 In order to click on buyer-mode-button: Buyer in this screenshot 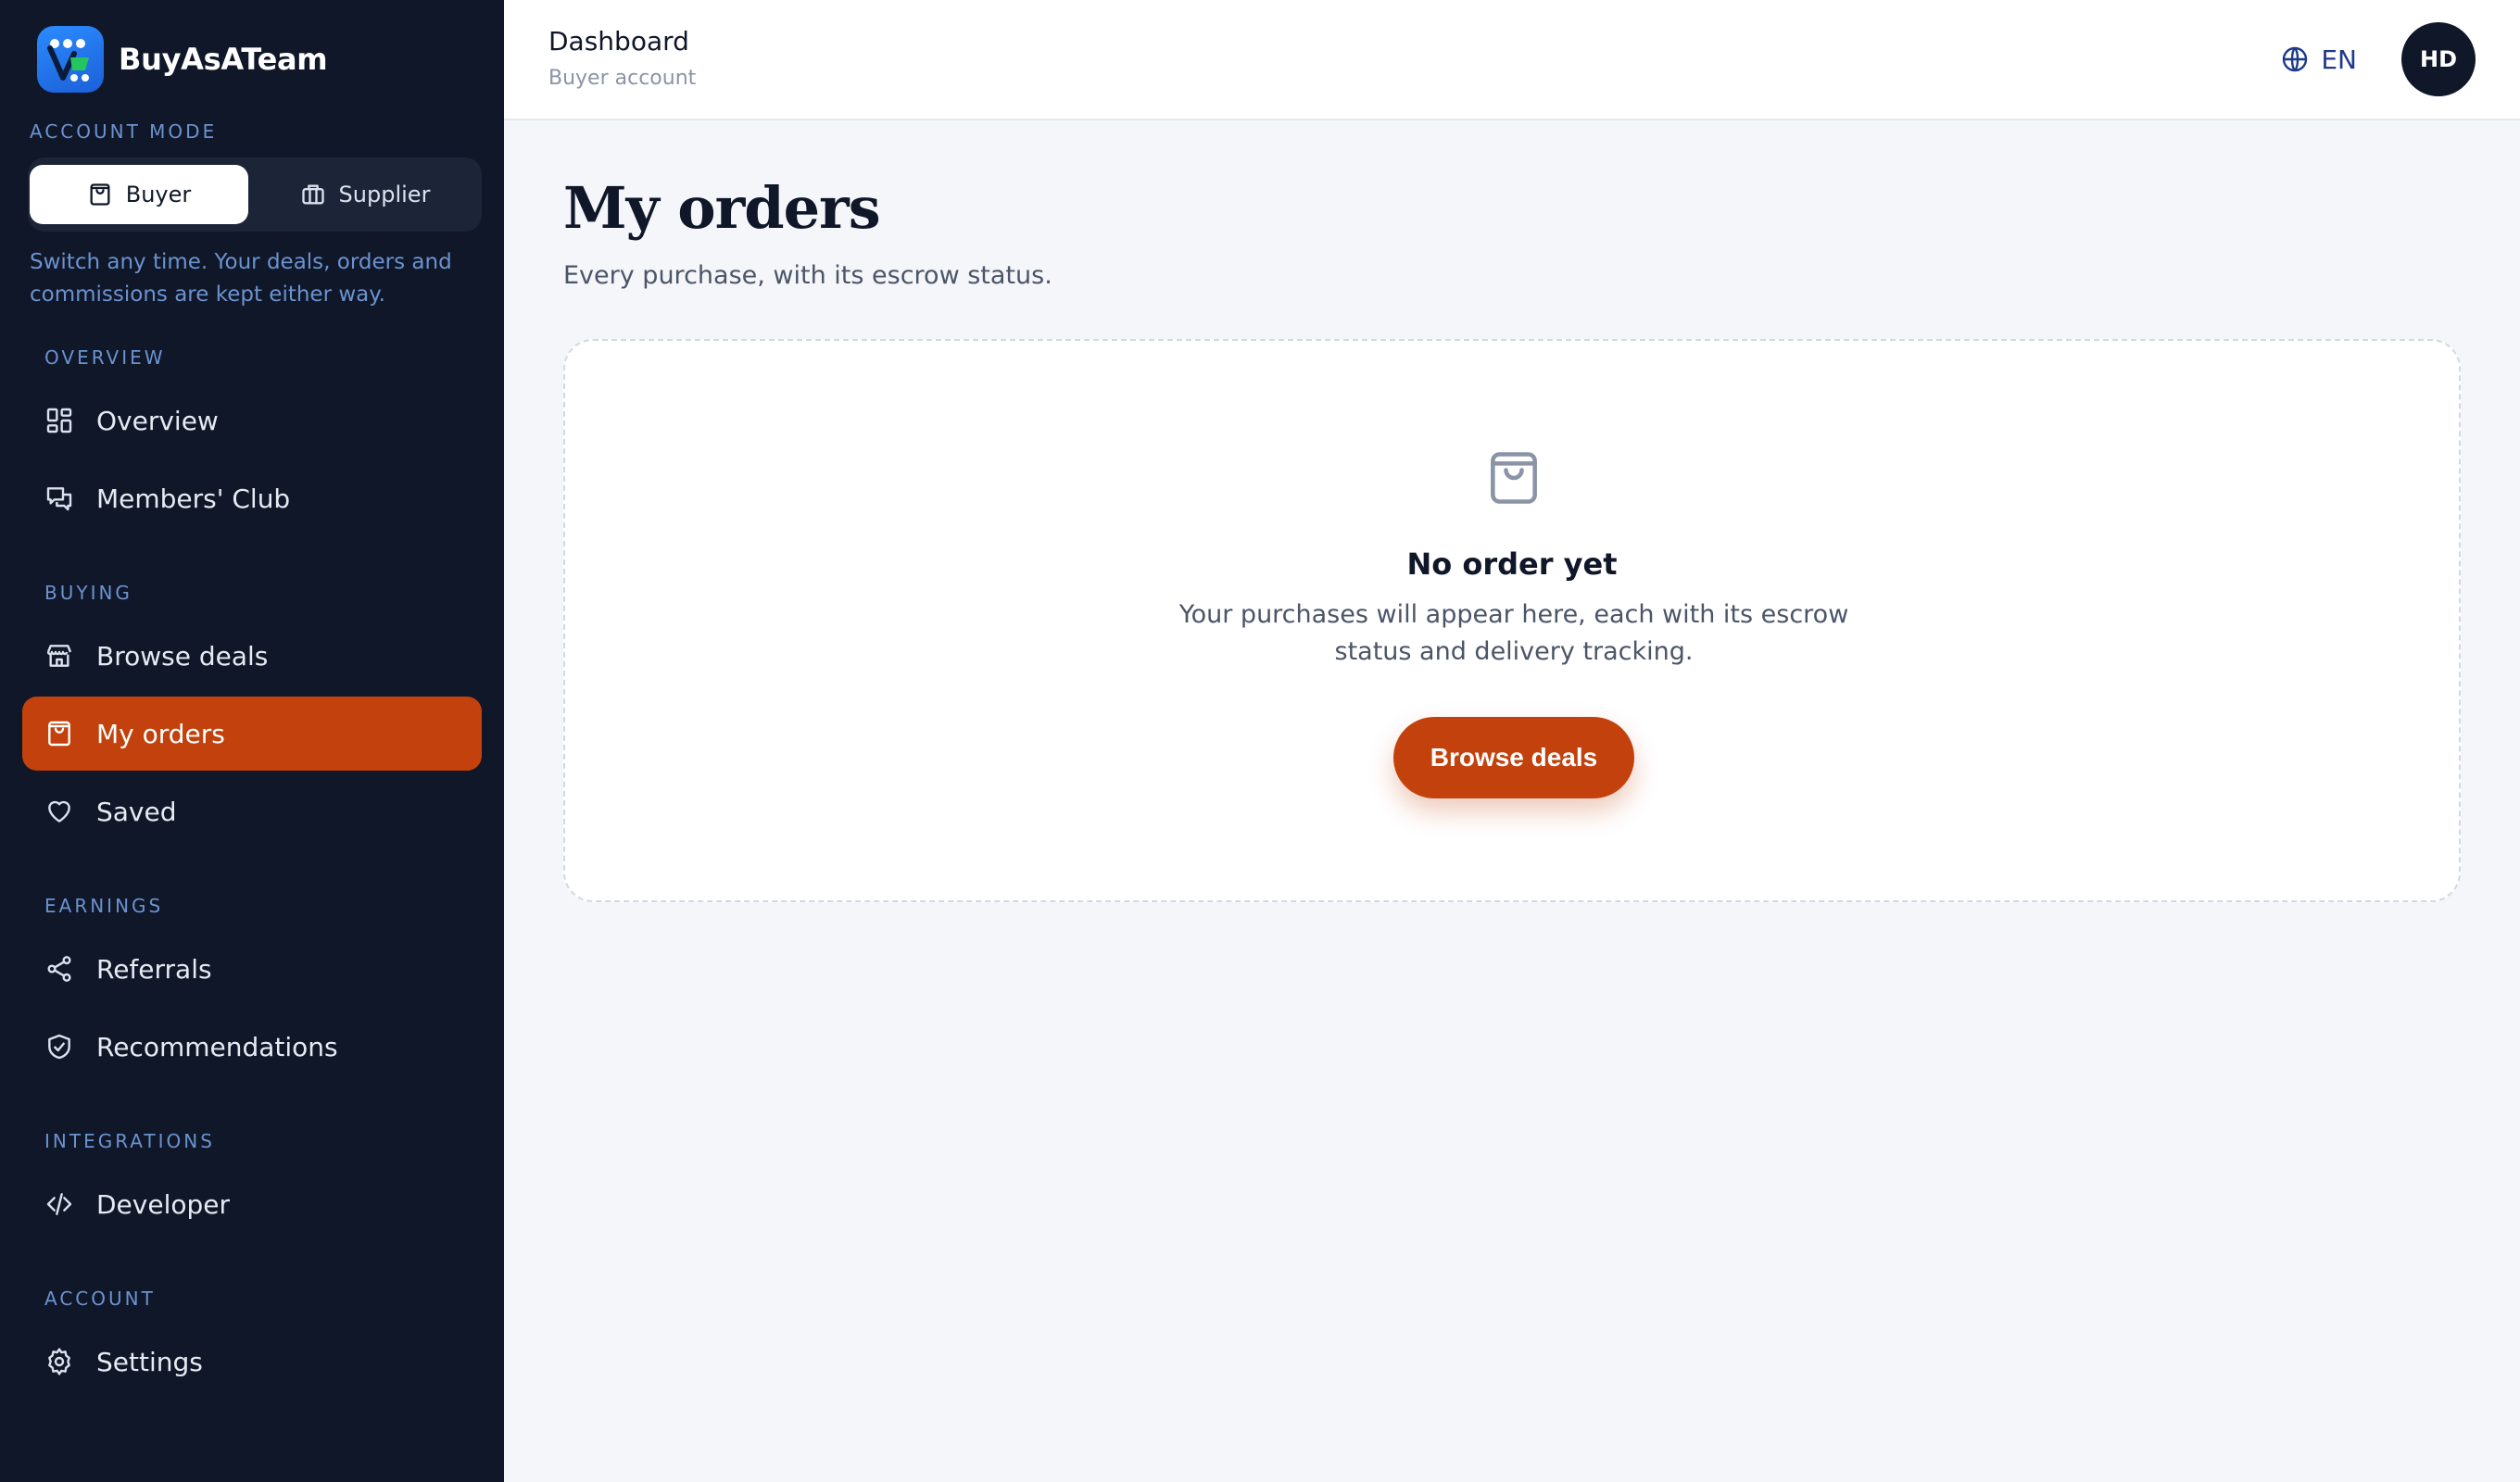, I will do `click(139, 194)`.